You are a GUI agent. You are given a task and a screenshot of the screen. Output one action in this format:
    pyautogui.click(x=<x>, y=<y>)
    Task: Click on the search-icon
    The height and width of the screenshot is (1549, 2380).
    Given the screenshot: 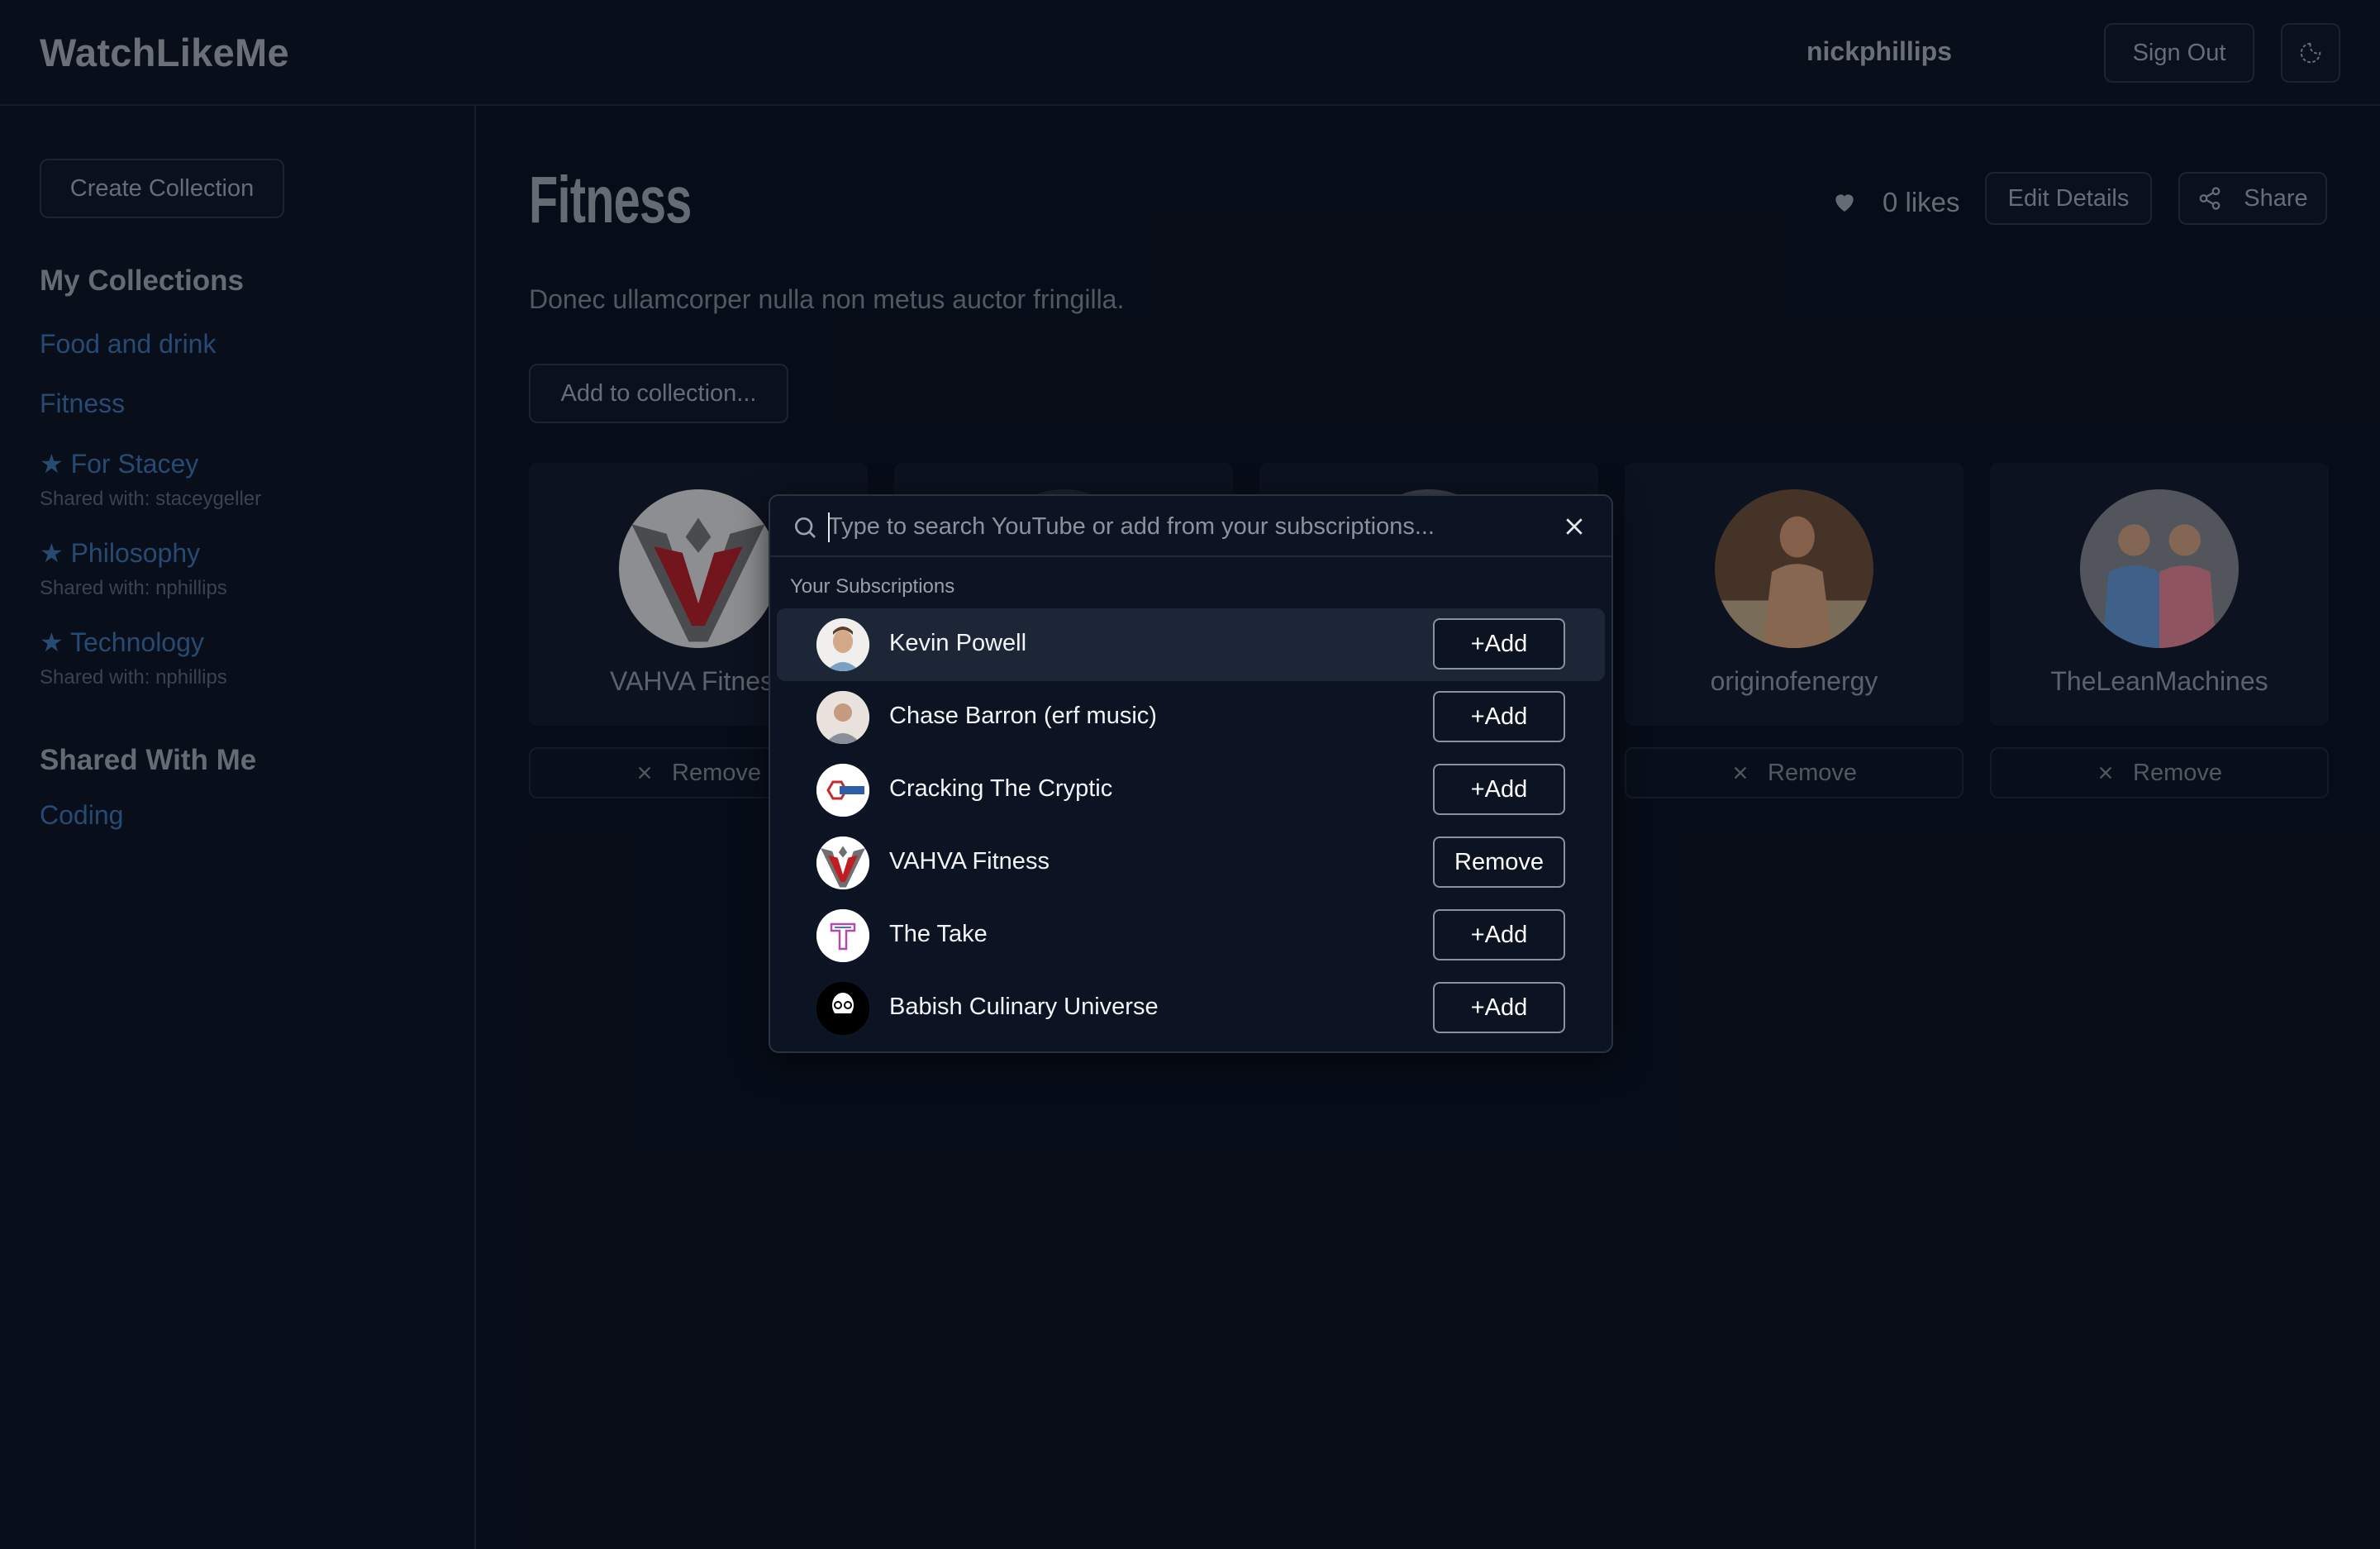 What is the action you would take?
    pyautogui.click(x=805, y=527)
    